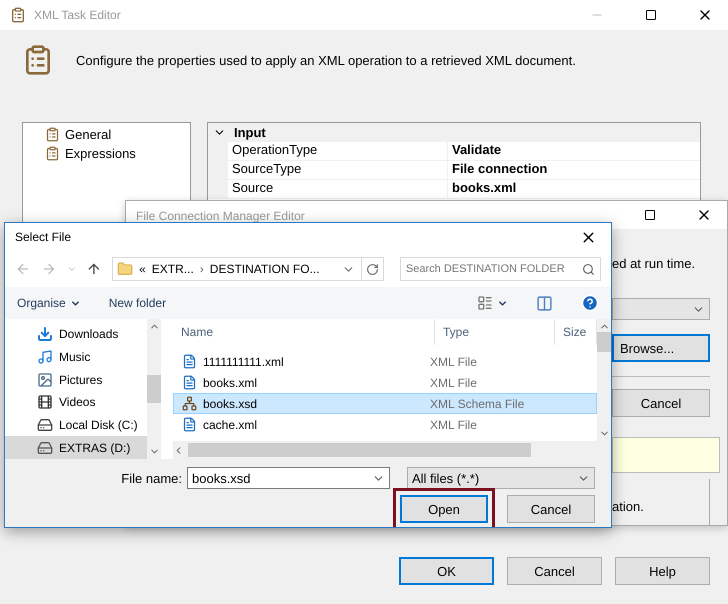 The width and height of the screenshot is (728, 604). Describe the element at coordinates (446, 571) in the screenshot. I see `dialog-button: OK` at that location.